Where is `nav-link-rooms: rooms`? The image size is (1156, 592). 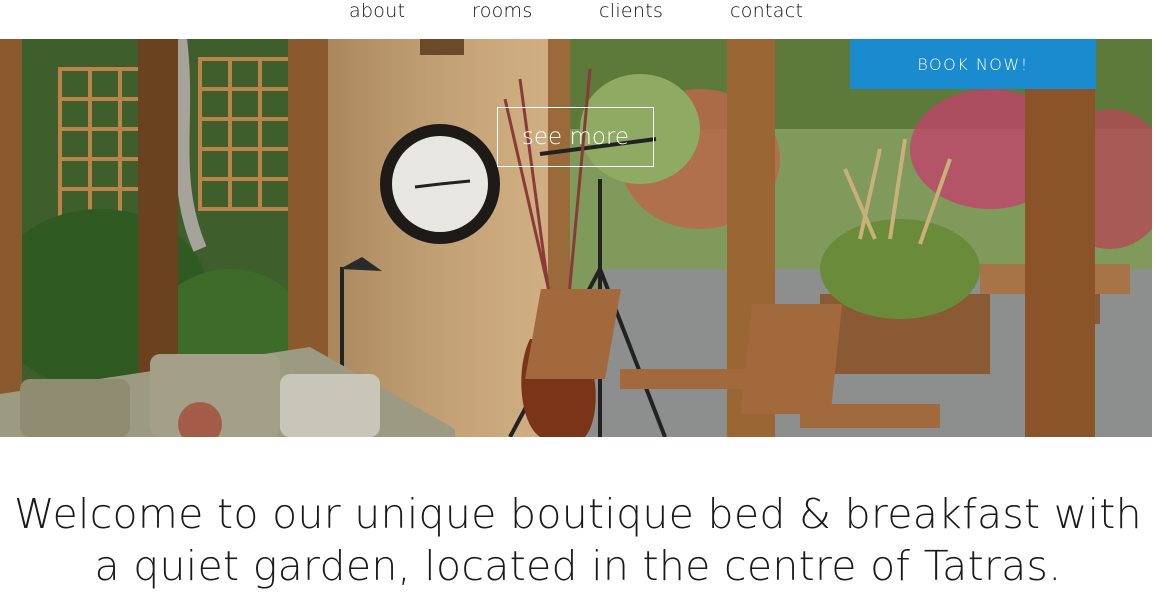
nav-link-rooms: rooms is located at coordinates (502, 11).